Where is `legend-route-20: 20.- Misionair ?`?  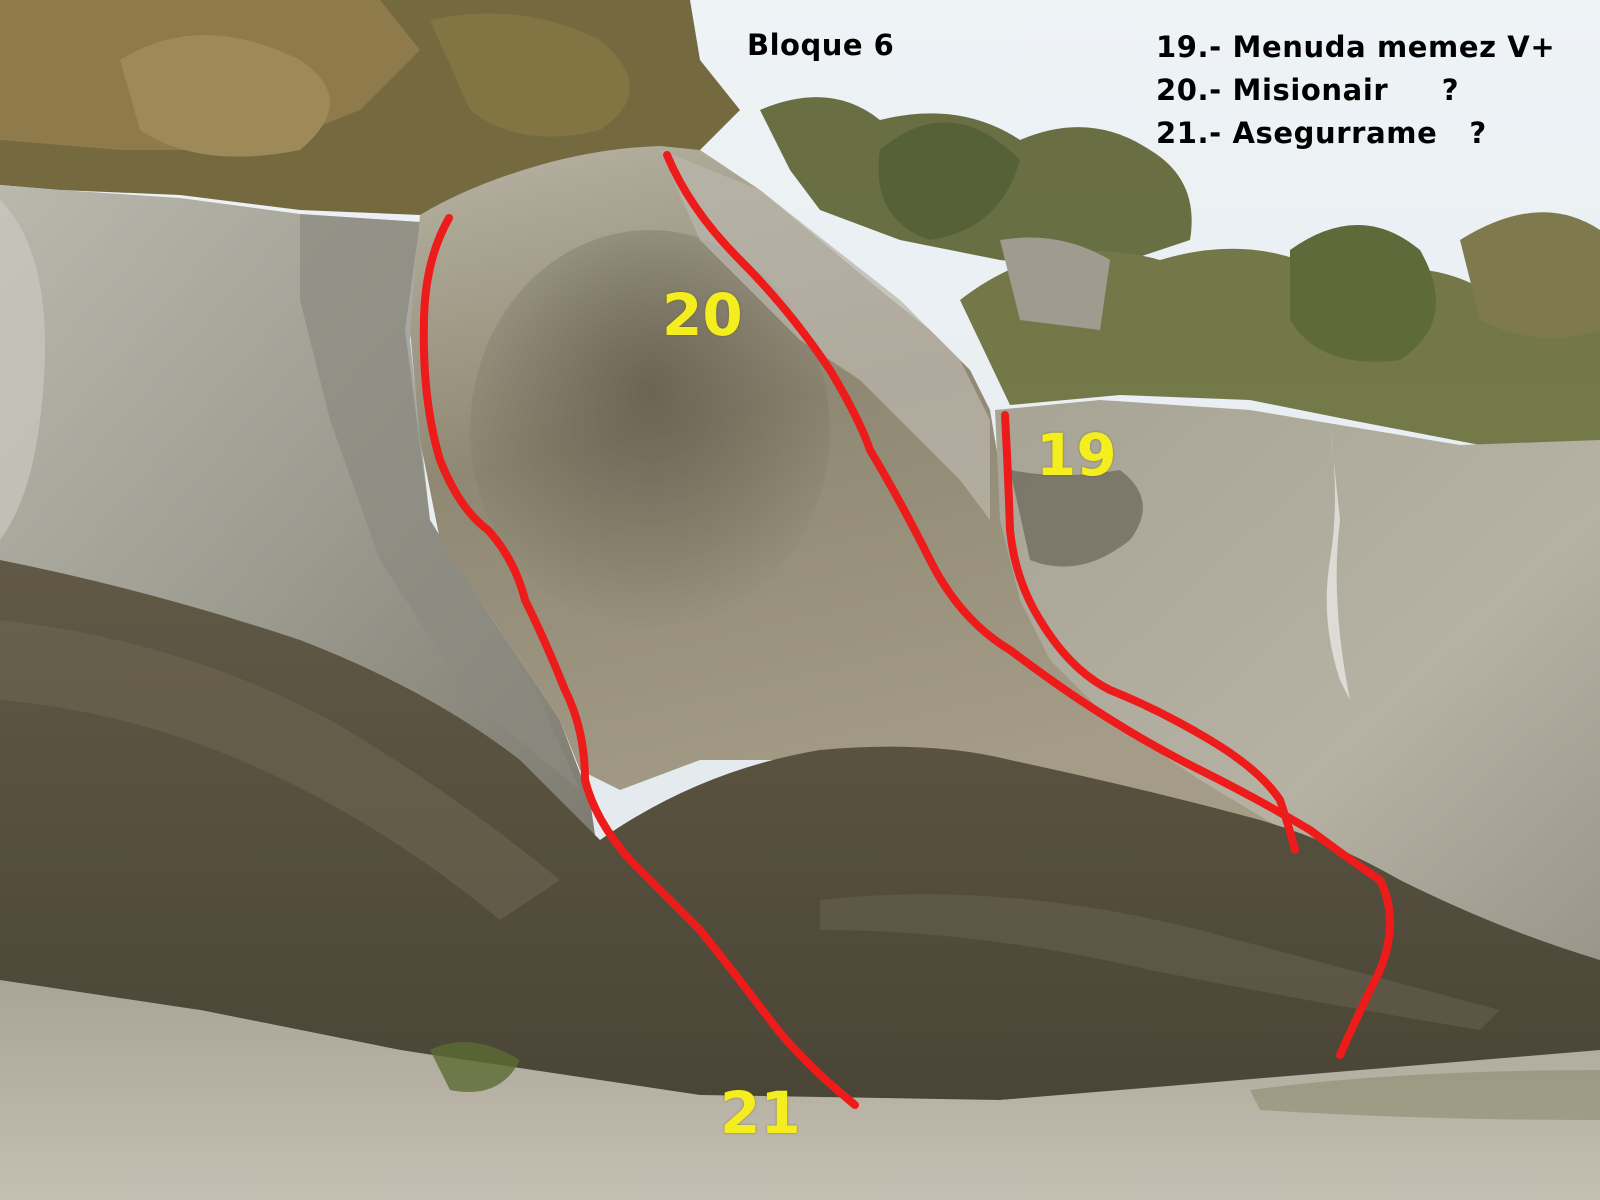
legend-route-20: 20.- Misionair ? is located at coordinates (1308, 90).